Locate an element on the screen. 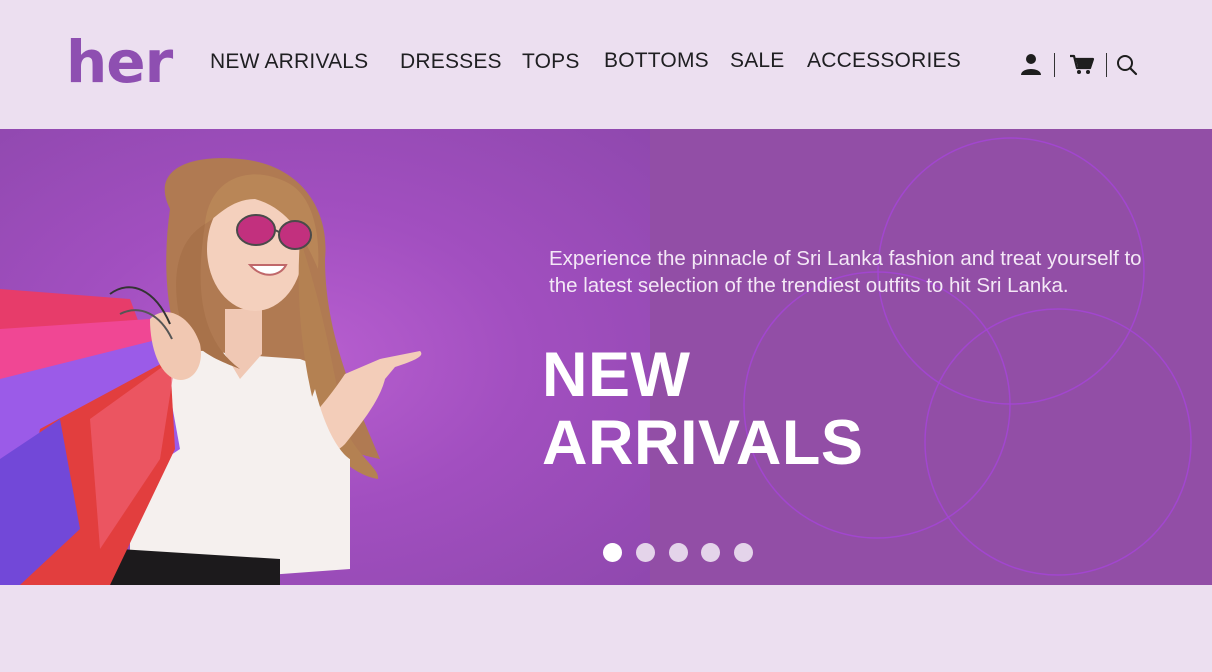  nav-bottoms: BOTTOMS is located at coordinates (656, 61).